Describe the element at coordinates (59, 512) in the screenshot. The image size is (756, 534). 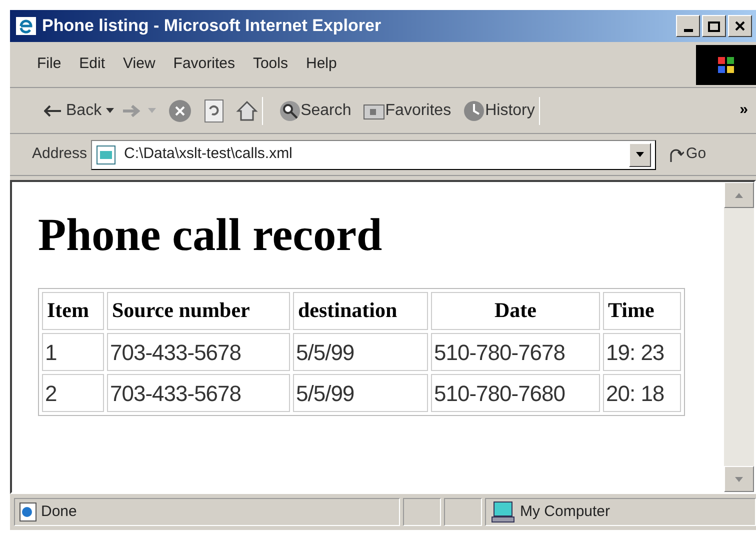
I see `status-text: Done` at that location.